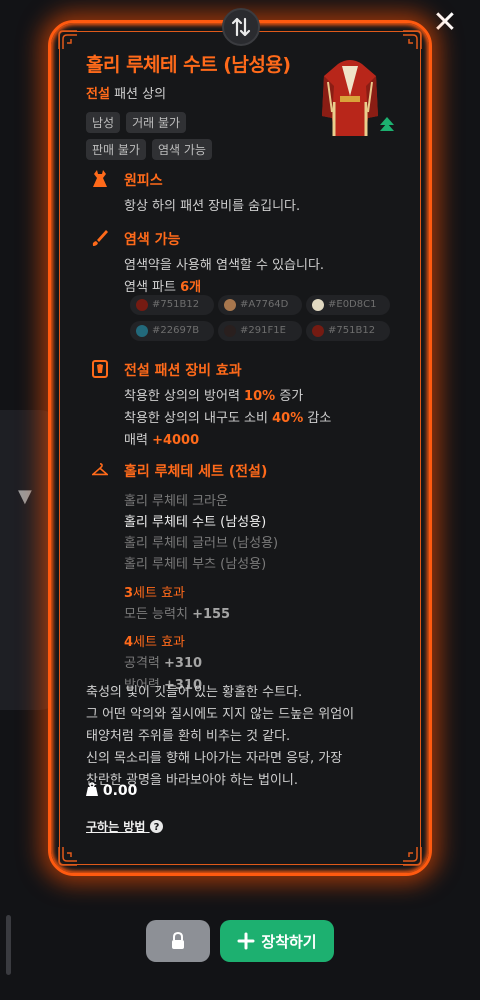 This screenshot has height=1000, width=480. What do you see at coordinates (350, 98) in the screenshot?
I see `item-image` at bounding box center [350, 98].